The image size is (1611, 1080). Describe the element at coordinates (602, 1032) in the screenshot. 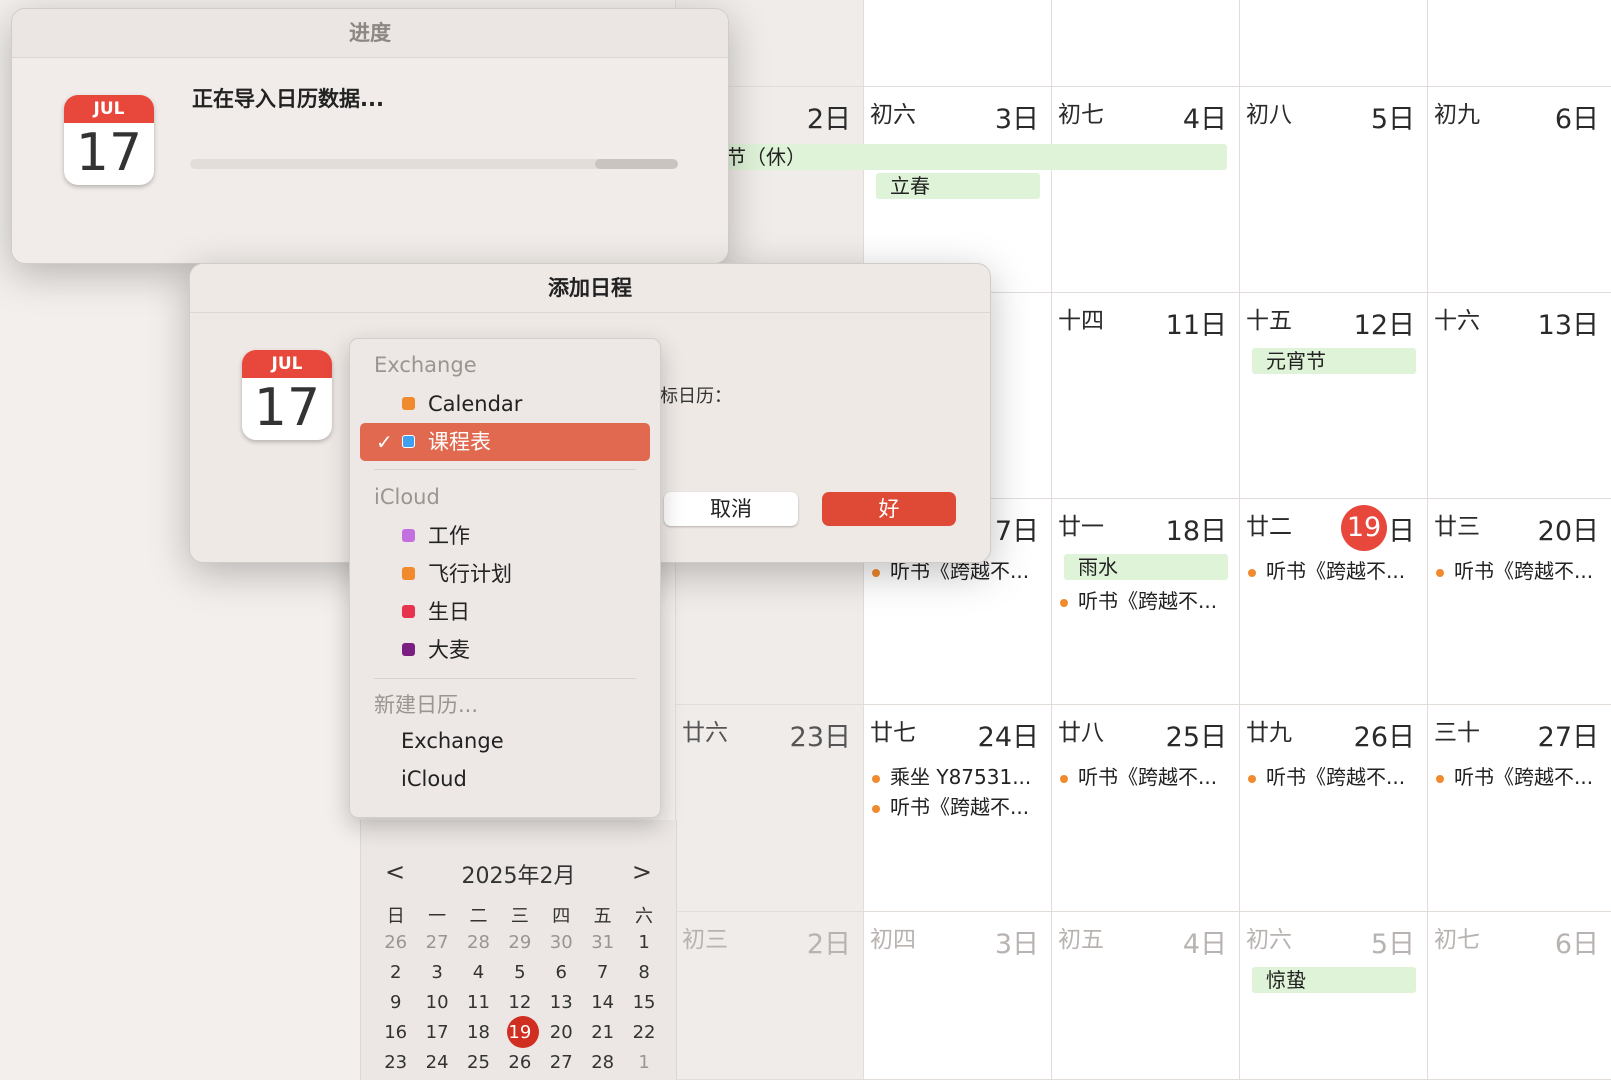

I see `mini-day: 21` at that location.